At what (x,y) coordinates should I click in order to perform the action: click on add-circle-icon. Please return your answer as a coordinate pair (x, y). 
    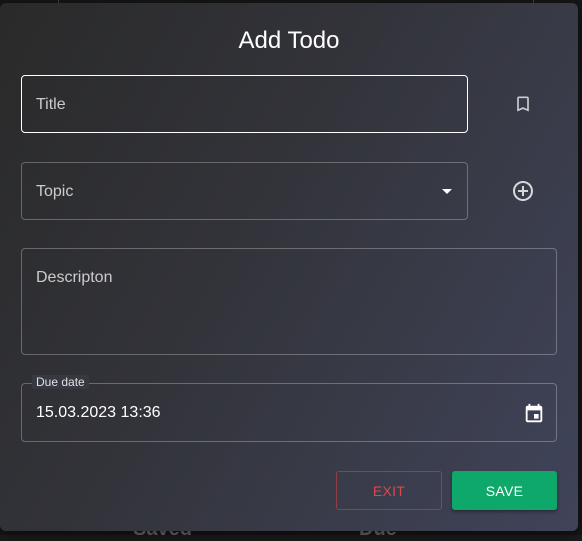
    Looking at the image, I should click on (523, 191).